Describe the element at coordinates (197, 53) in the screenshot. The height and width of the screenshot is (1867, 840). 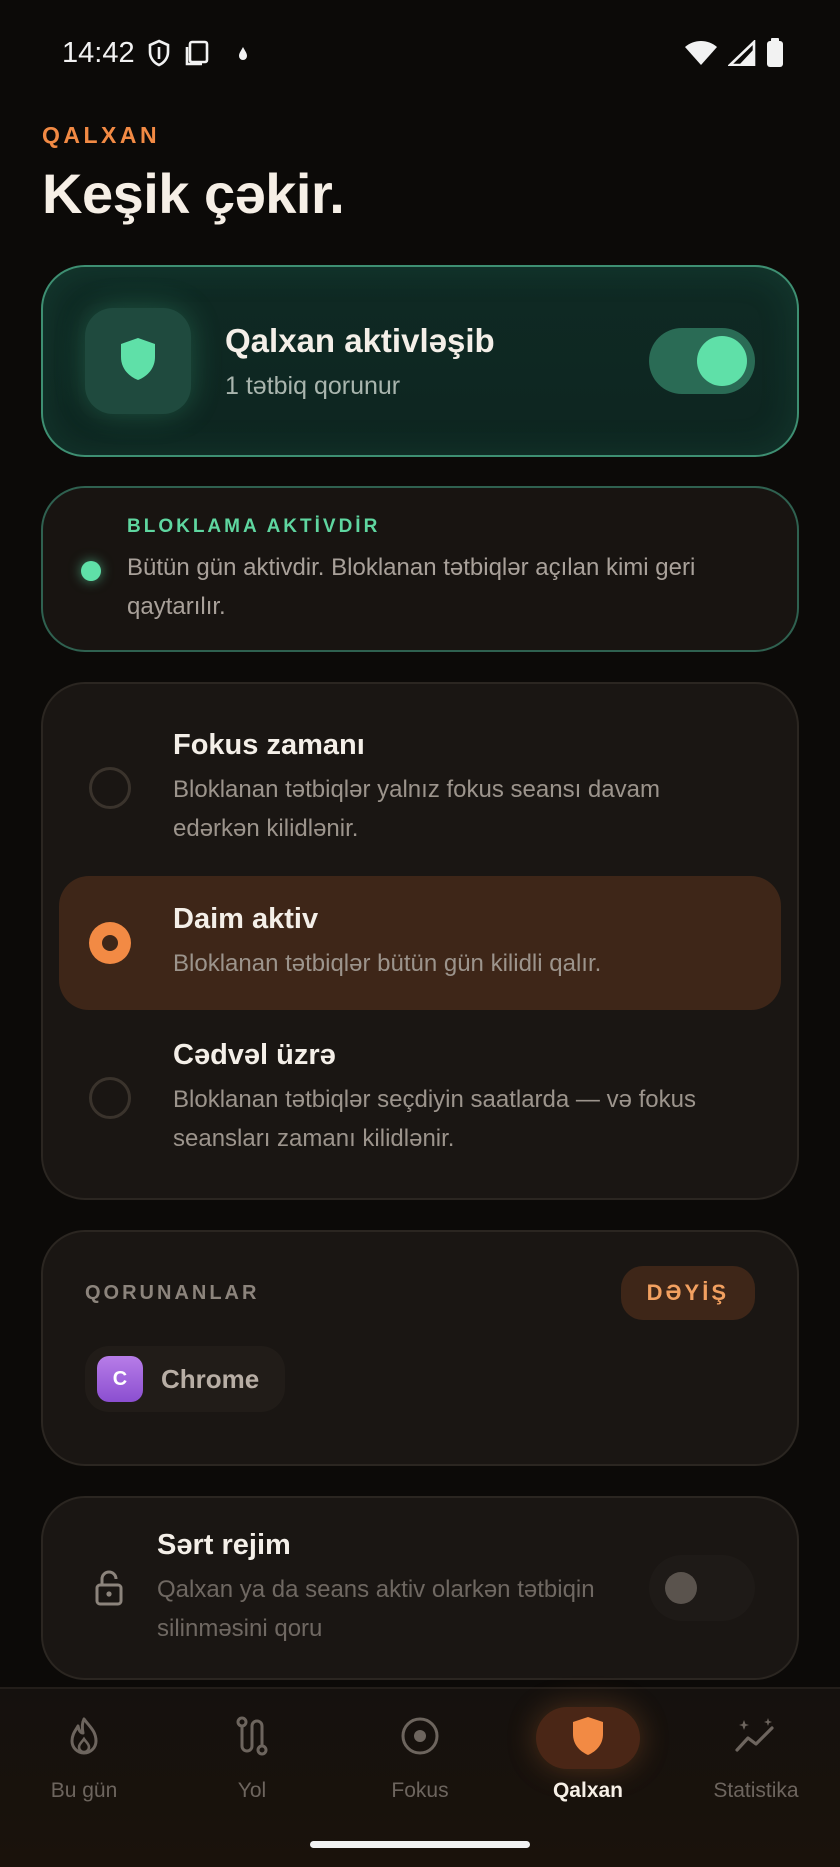
I see `screen-icon` at that location.